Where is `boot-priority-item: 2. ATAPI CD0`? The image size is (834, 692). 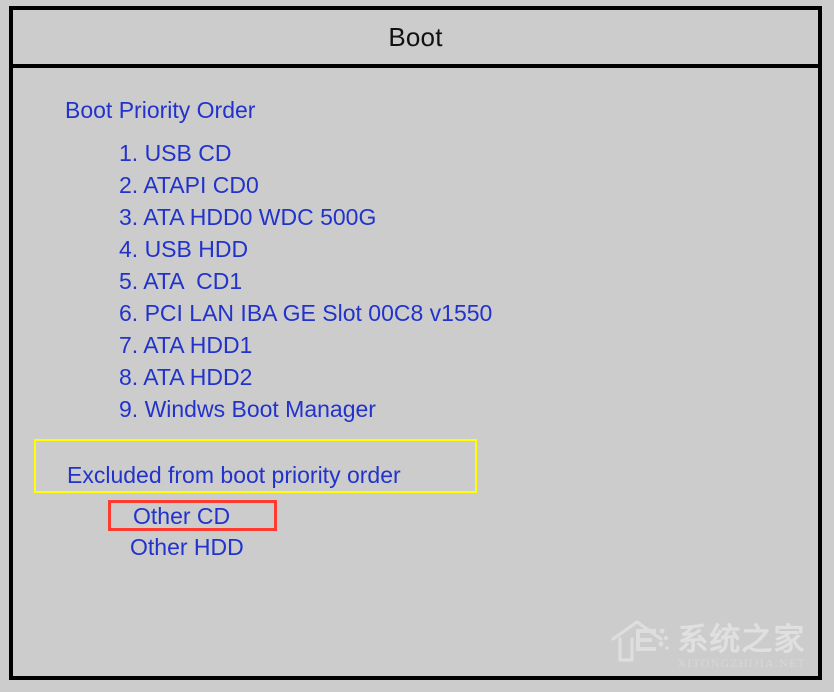 boot-priority-item: 2. ATAPI CD0 is located at coordinates (305, 185).